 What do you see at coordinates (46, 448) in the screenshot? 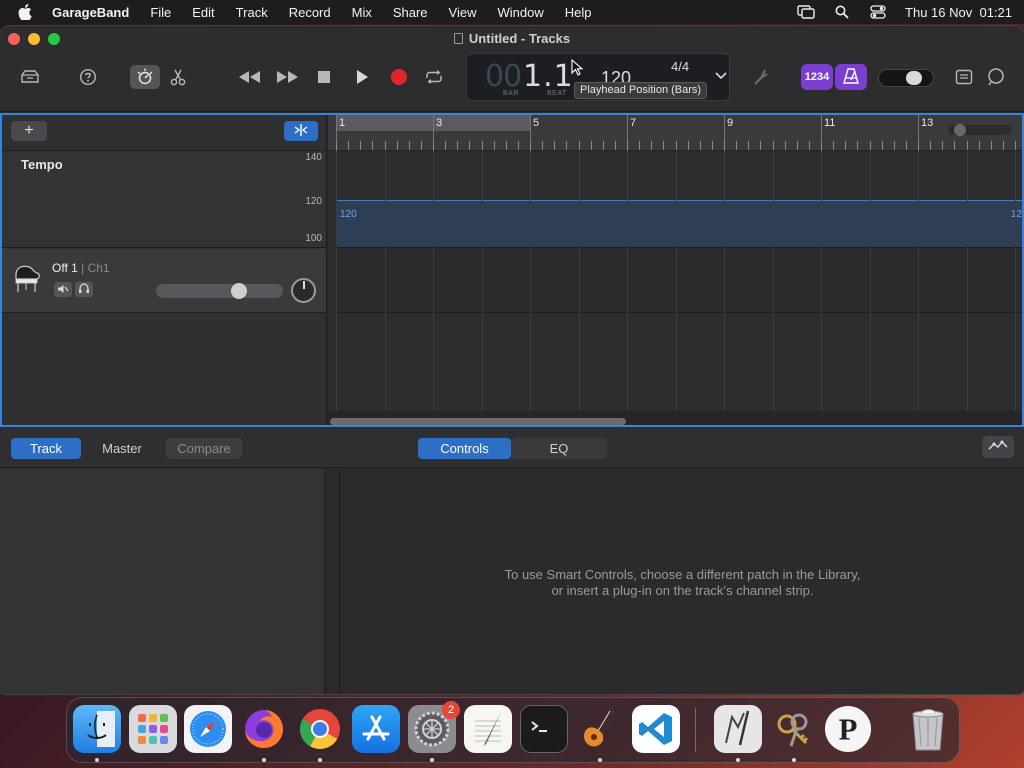
I see `tab-track: Track` at bounding box center [46, 448].